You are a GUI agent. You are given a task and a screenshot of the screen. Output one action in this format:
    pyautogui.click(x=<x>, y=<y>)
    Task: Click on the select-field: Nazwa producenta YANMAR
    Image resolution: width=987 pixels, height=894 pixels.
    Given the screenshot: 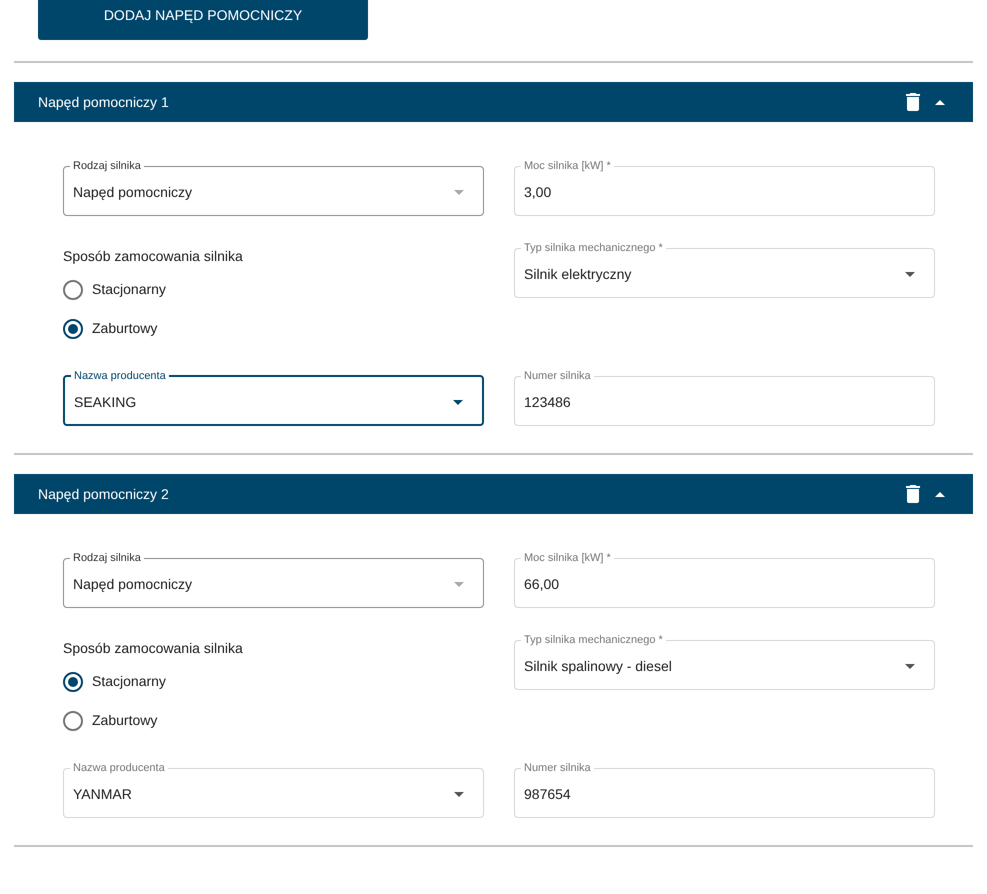 What is the action you would take?
    pyautogui.click(x=273, y=790)
    